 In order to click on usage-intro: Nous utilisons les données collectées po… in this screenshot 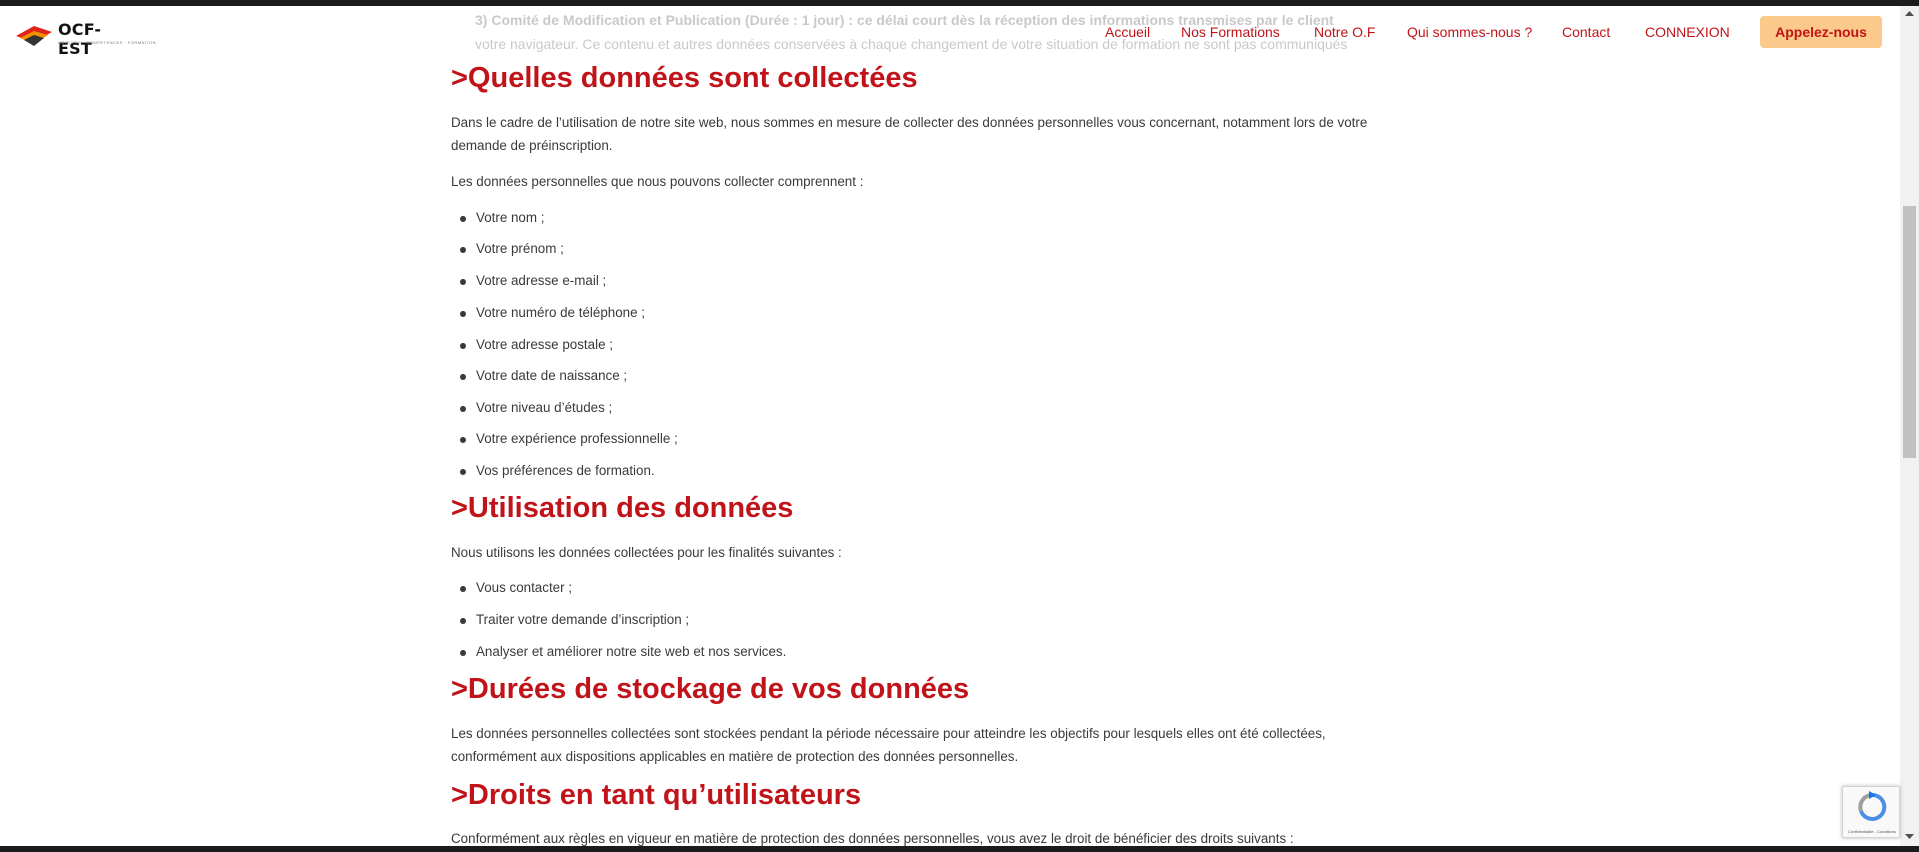, I will do `click(646, 552)`.